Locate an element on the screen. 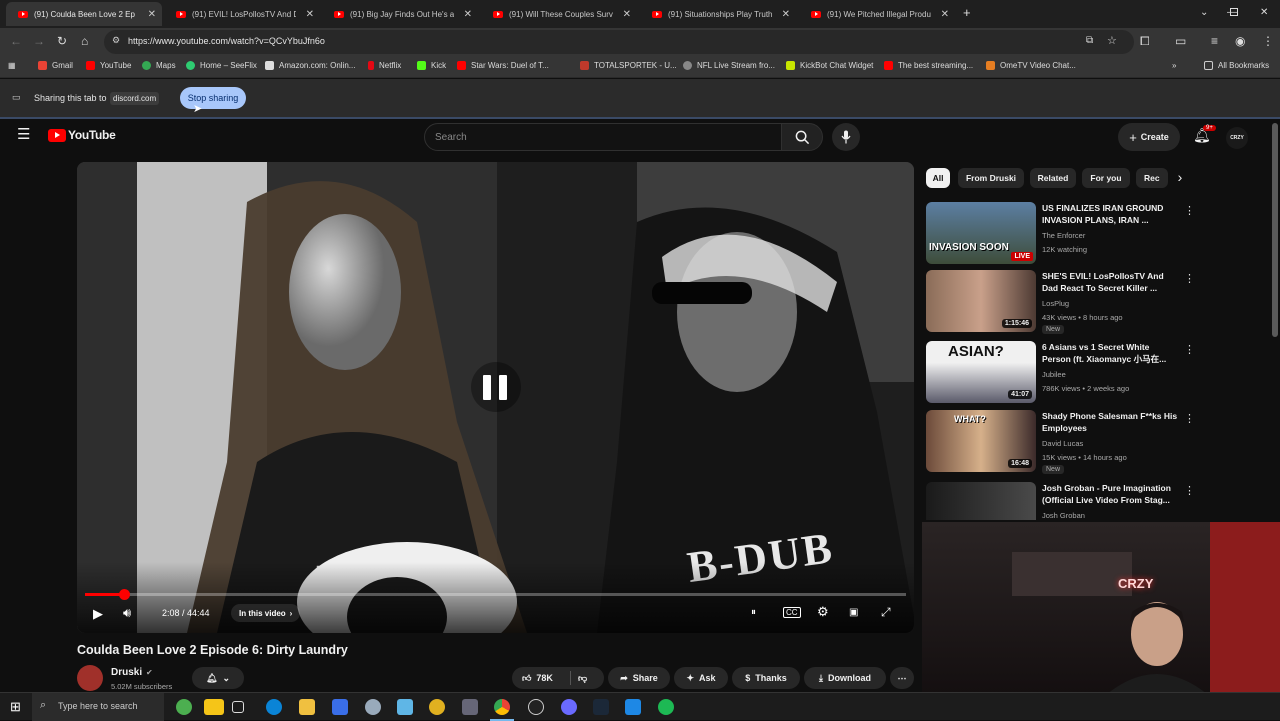 Image resolution: width=1280 pixels, height=721 pixels. profile-icon: ◉ is located at coordinates (1240, 41).